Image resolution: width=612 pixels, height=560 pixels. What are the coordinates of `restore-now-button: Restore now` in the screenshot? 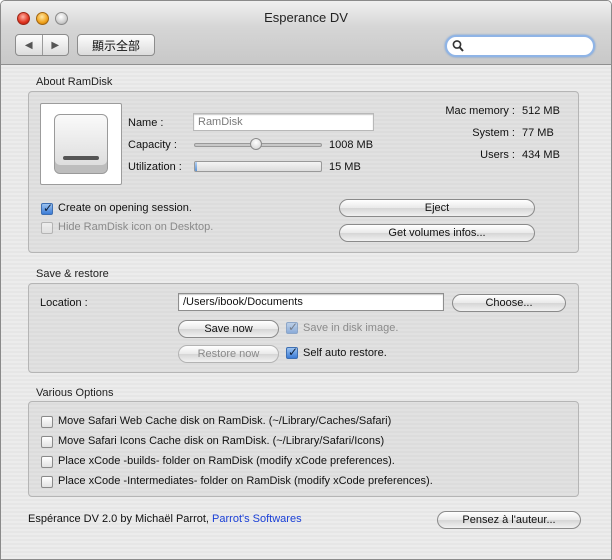 It's located at (228, 354).